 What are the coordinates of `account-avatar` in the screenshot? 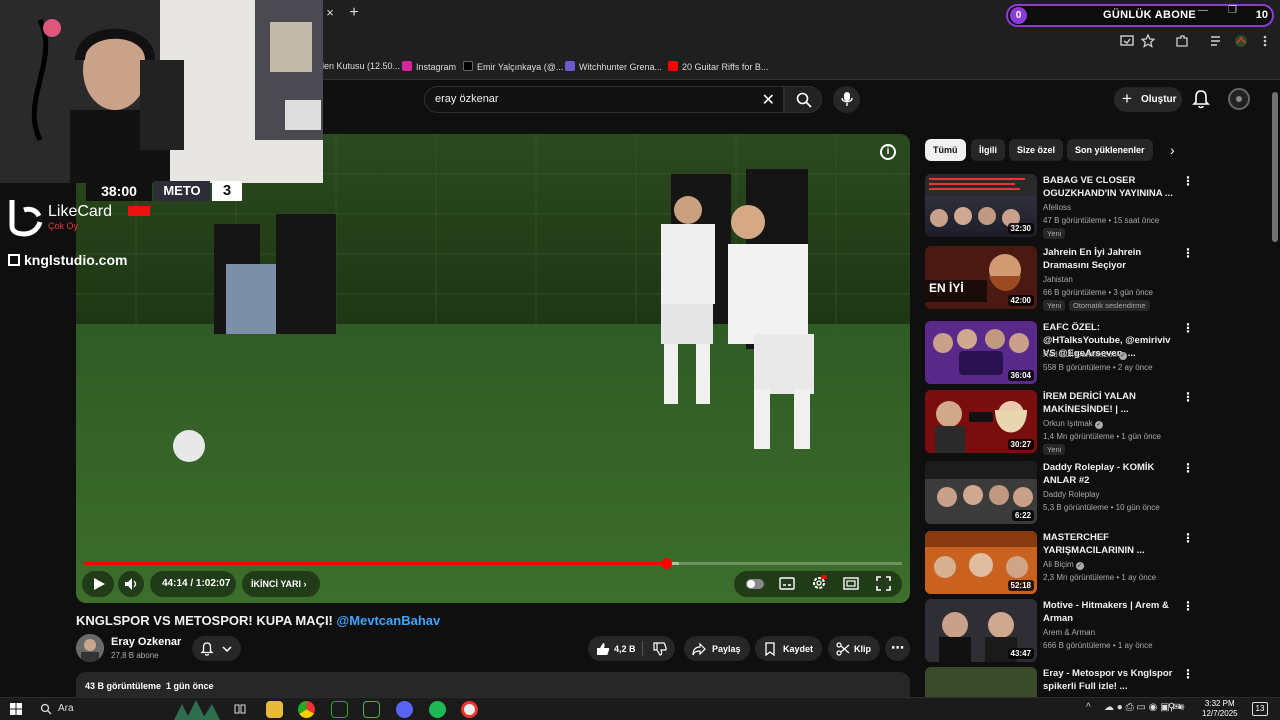 It's located at (1239, 99).